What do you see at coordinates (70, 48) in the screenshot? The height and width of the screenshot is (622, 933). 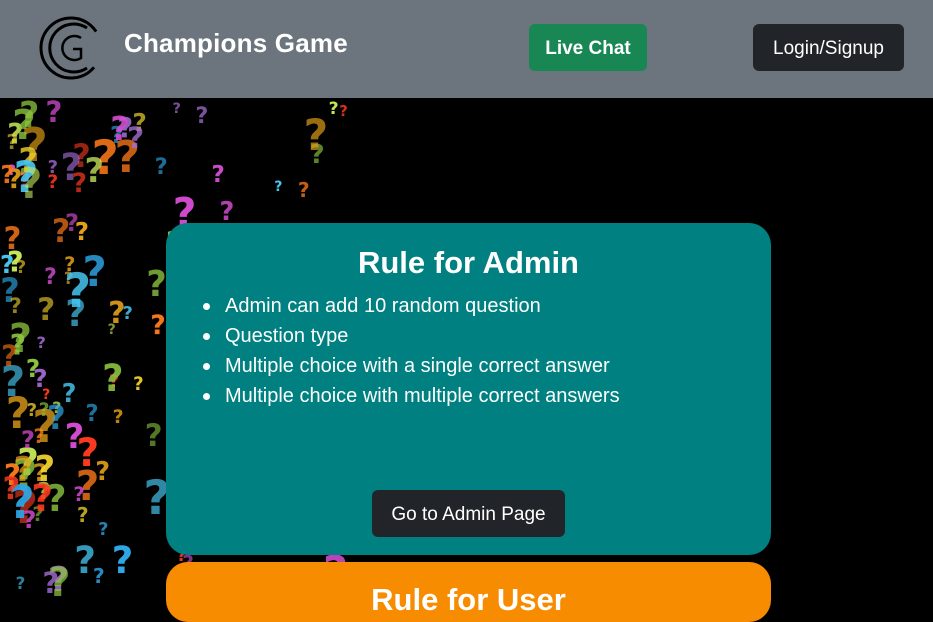 I see `champions-game-logo` at bounding box center [70, 48].